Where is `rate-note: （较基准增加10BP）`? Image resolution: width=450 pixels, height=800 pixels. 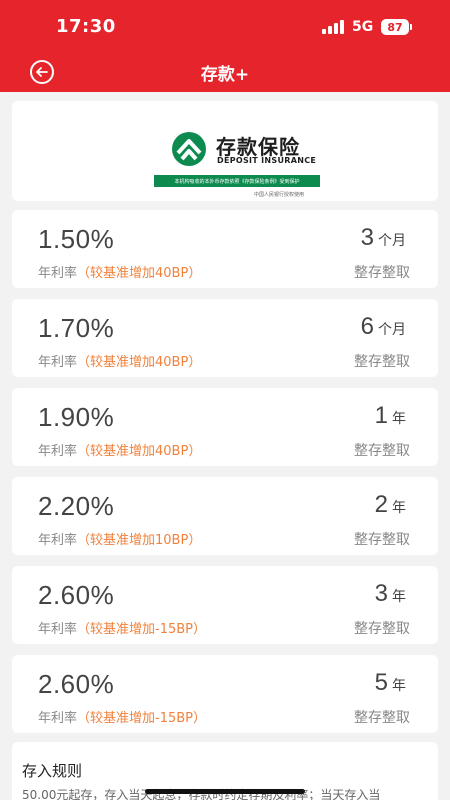 rate-note: （较基准增加10BP） is located at coordinates (139, 540).